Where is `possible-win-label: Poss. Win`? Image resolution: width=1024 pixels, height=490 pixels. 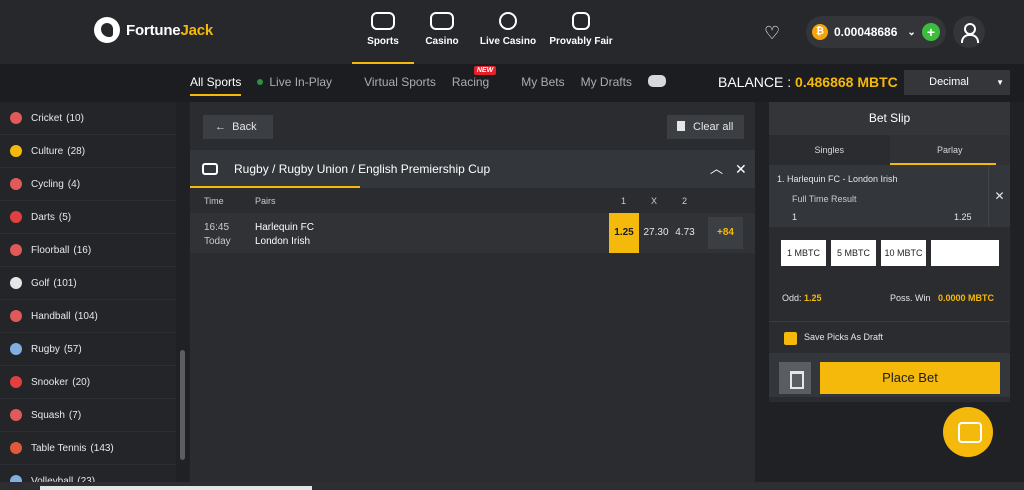
possible-win-label: Poss. Win is located at coordinates (910, 298).